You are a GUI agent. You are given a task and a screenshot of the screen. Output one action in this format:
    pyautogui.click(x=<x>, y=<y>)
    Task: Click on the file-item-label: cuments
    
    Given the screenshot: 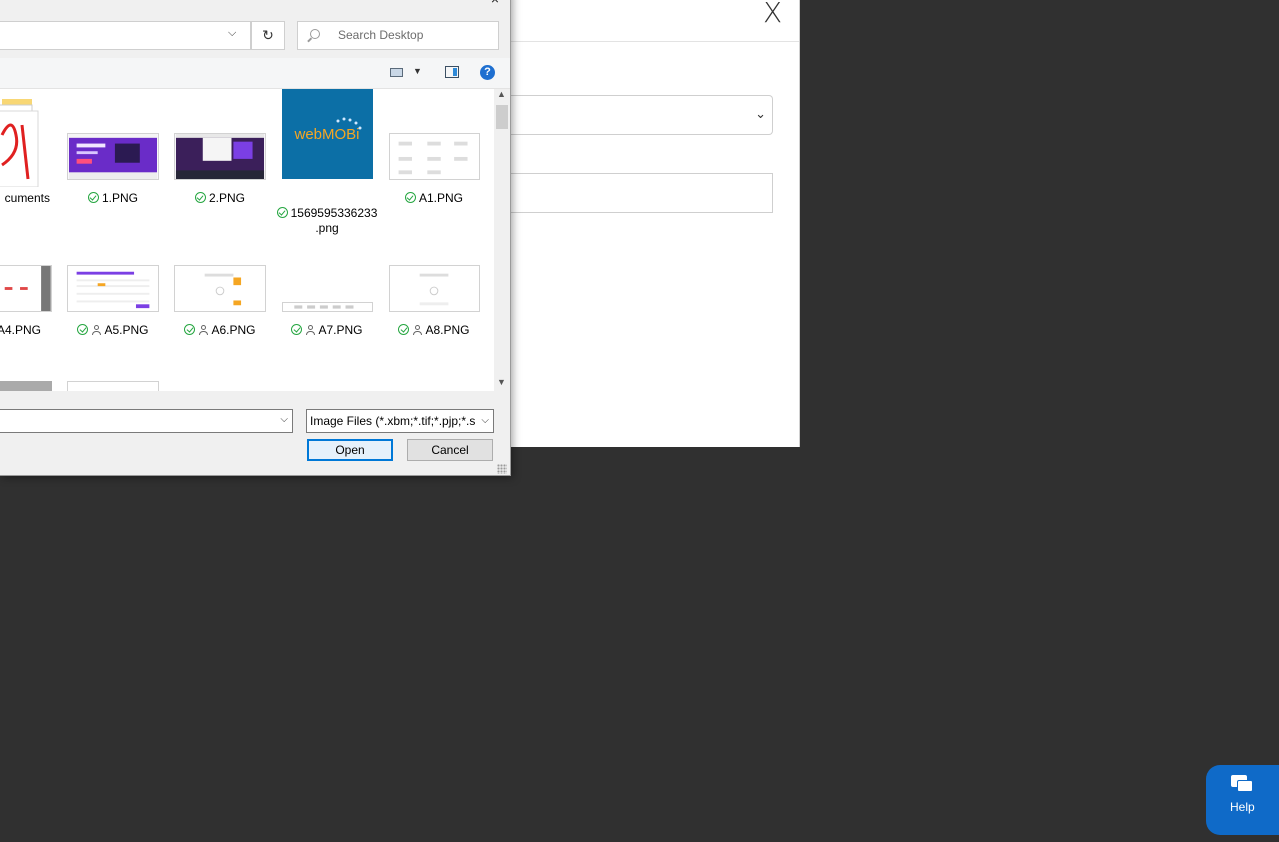 What is the action you would take?
    pyautogui.click(x=27, y=198)
    